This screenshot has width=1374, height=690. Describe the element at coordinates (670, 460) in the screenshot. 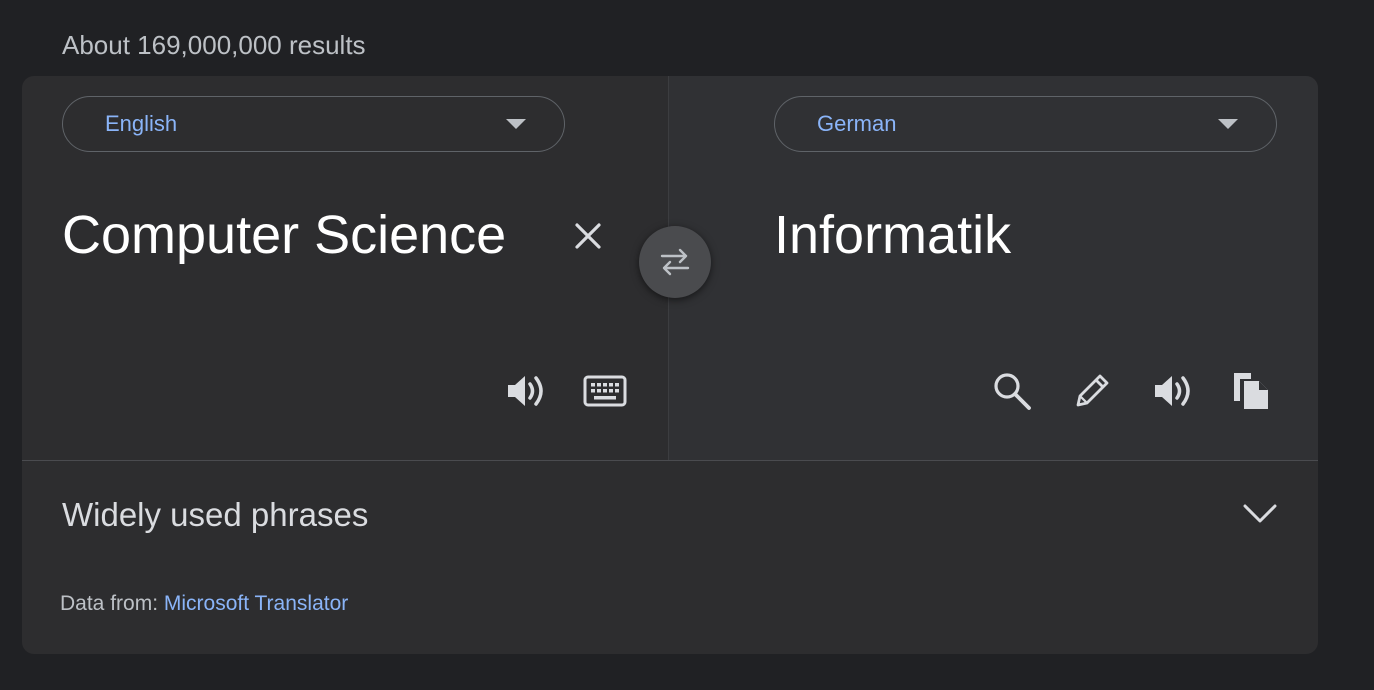

I see `section-divider` at that location.